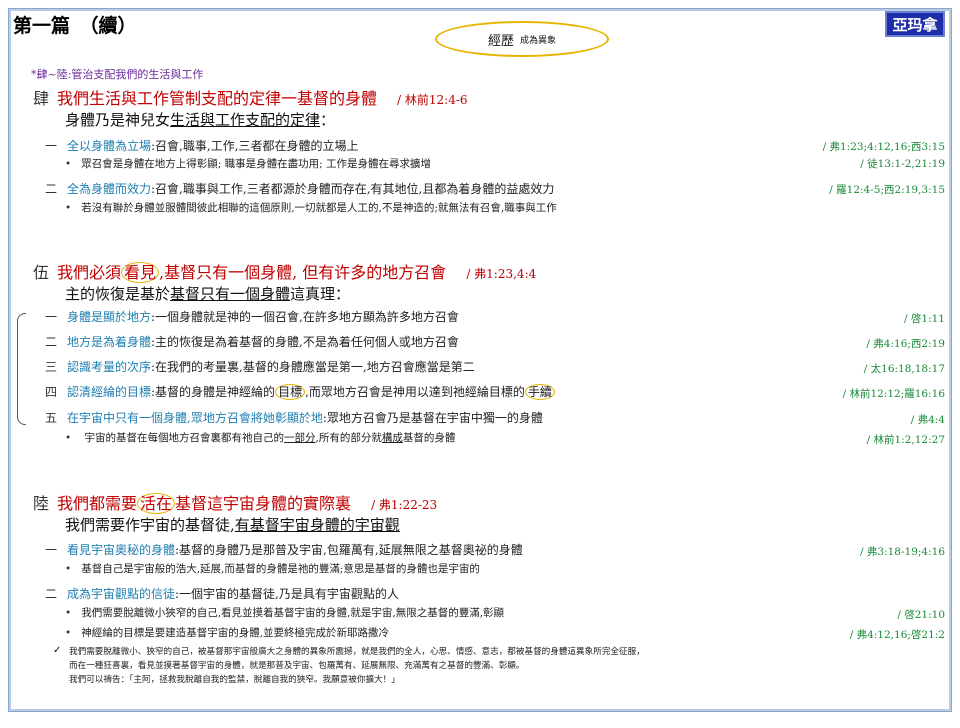  What do you see at coordinates (248, 163) in the screenshot?
I see `s4-bullet-1: 眾召會是身體在地方上得彰顯; 職事是身體在盡功用; 工作是身體在尋求擴增` at bounding box center [248, 163].